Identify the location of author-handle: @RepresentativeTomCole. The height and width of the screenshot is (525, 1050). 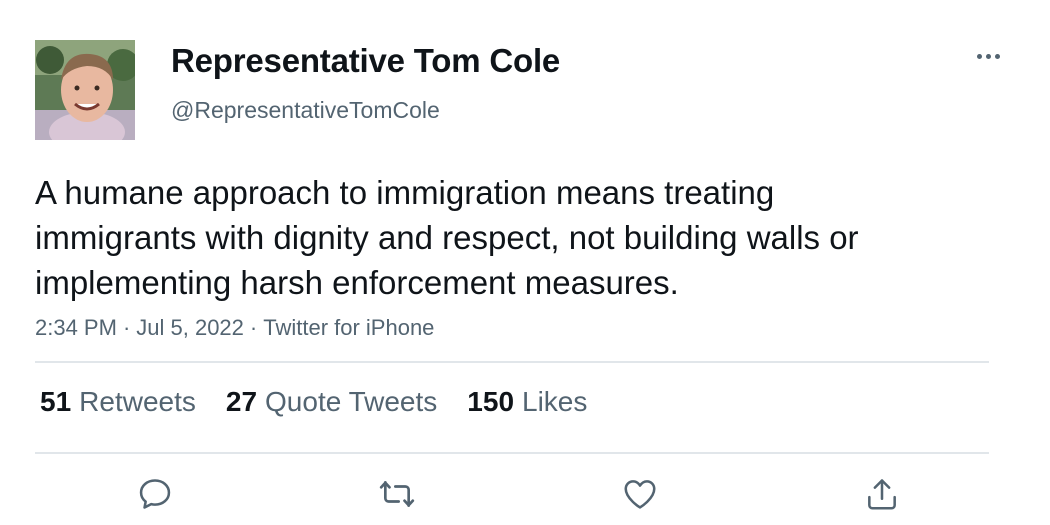
(305, 110).